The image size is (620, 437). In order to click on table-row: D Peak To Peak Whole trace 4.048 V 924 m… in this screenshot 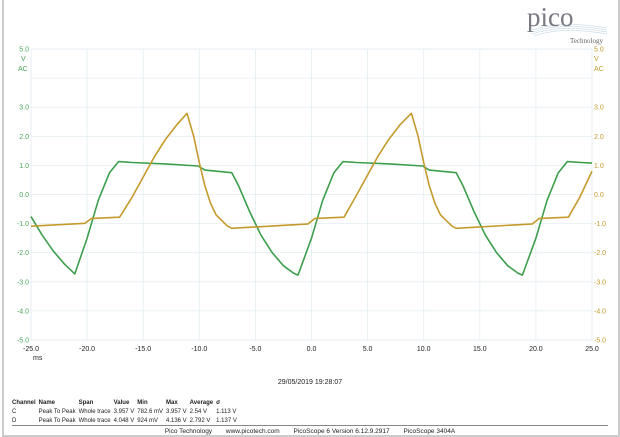, I will do `click(126, 420)`.